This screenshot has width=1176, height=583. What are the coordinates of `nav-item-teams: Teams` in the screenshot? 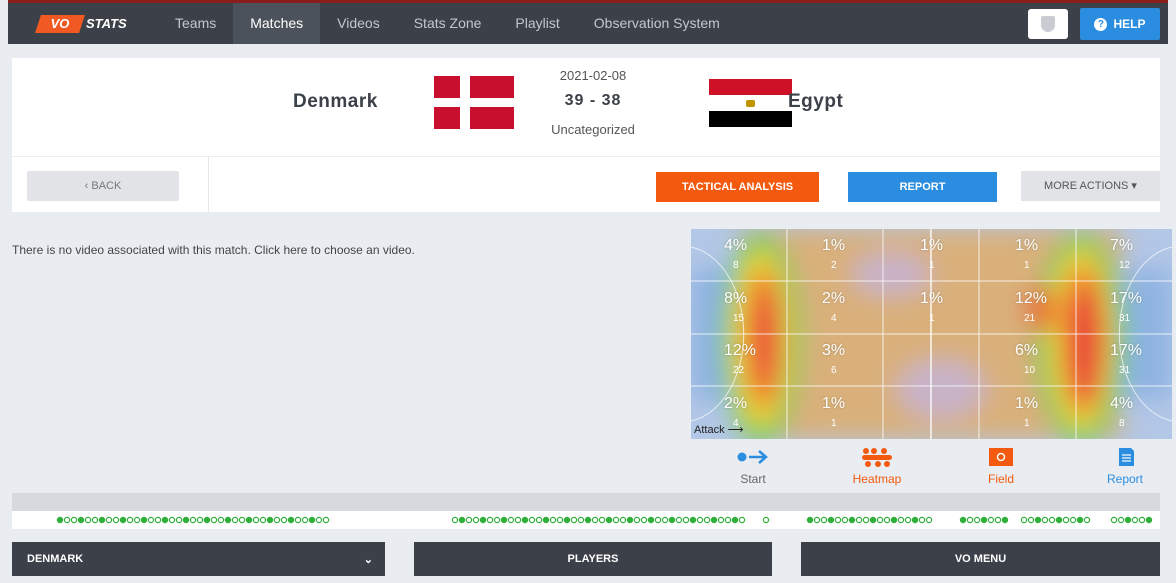 It's located at (195, 23).